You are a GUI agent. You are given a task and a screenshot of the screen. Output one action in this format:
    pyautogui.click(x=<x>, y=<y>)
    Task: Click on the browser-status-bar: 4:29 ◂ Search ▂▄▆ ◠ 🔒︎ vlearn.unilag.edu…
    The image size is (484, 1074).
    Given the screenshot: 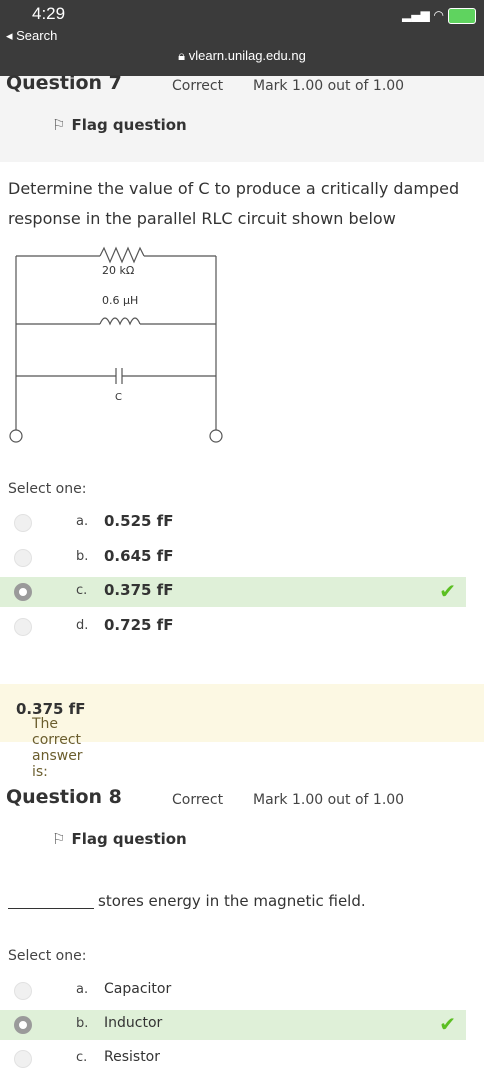 What is the action you would take?
    pyautogui.click(x=242, y=38)
    